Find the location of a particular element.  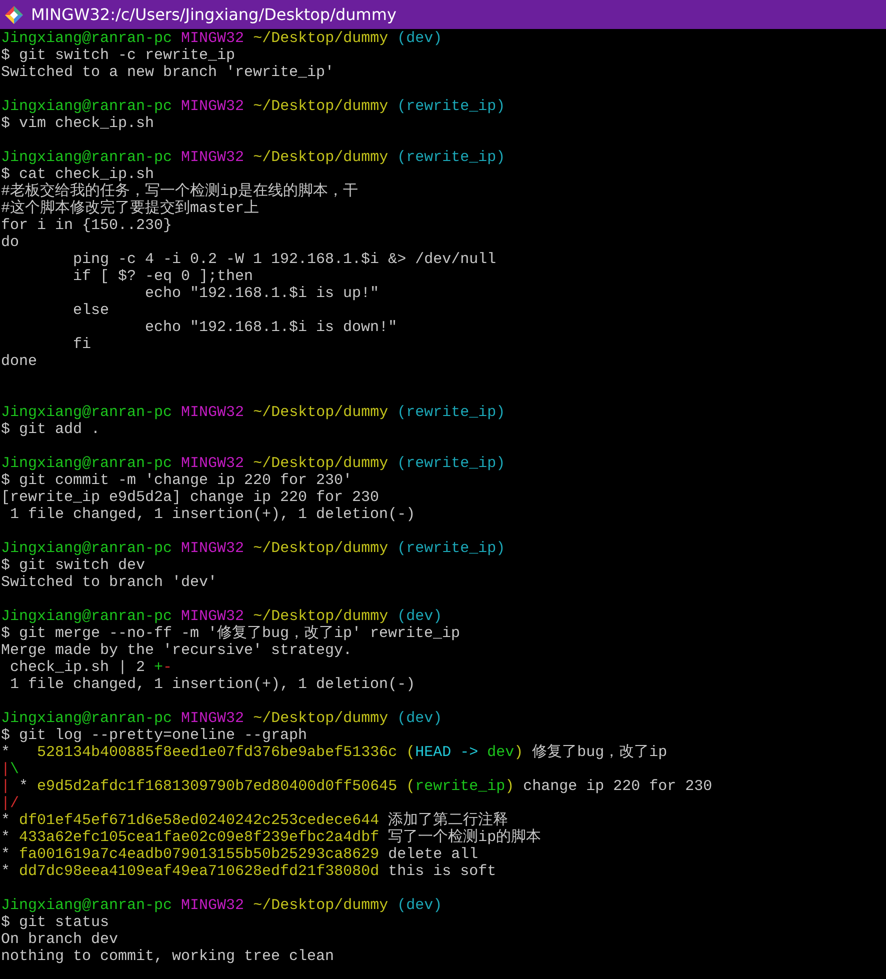

terminal-line: * 528134b400885f8eed1e07fd376be9abef51336c (HEAD -> dev) 修复了bug，改了ip is located at coordinates (334, 752).